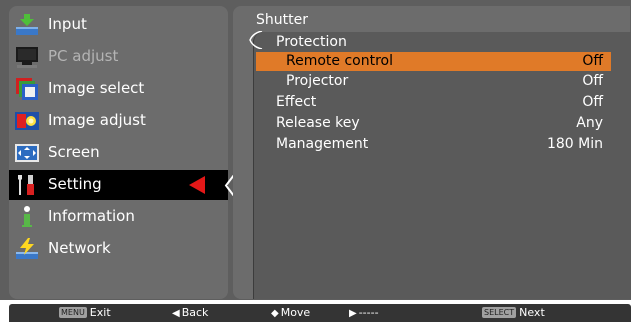 This screenshot has width=631, height=322. Describe the element at coordinates (282, 20) in the screenshot. I see `panel-title: Shutter` at that location.